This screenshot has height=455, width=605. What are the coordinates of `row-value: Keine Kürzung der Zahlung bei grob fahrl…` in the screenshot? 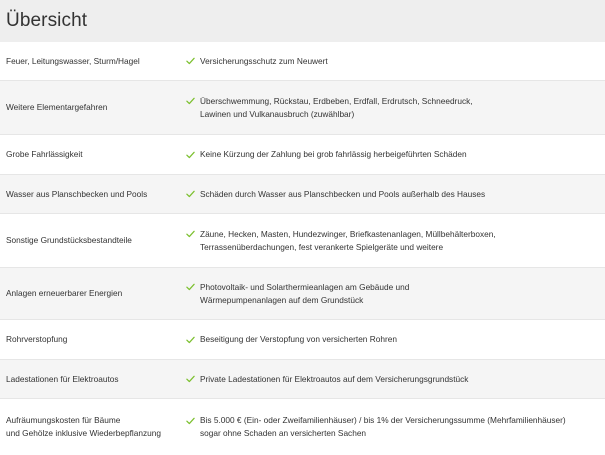 It's located at (395, 154).